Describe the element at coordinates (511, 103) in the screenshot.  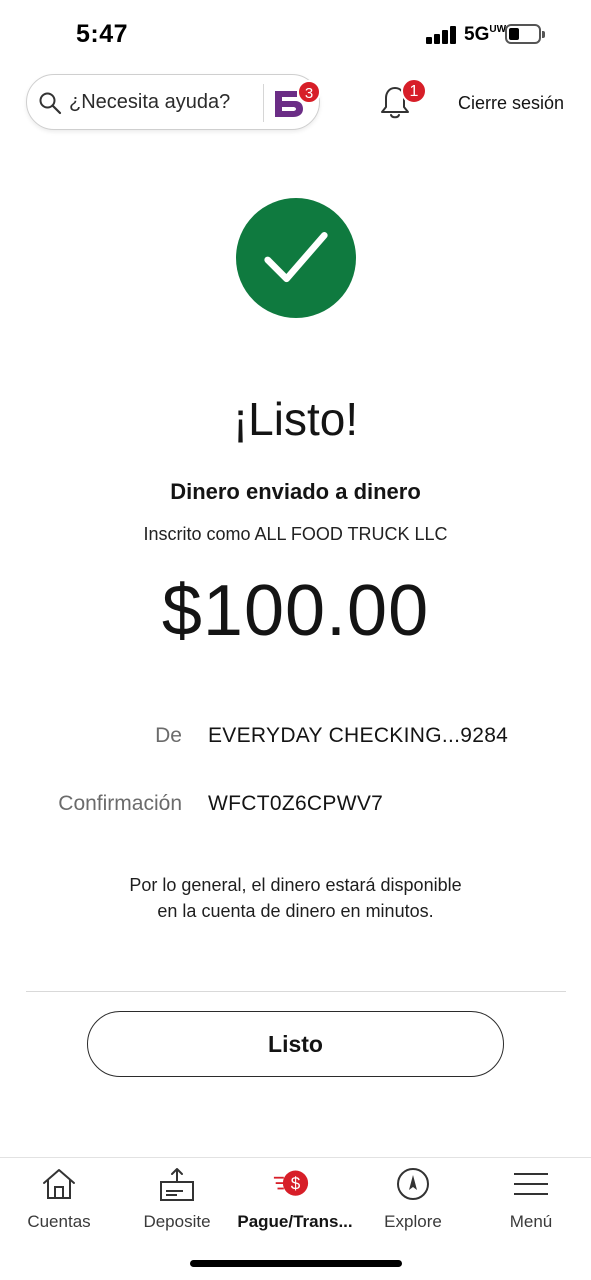
I see `logout-link: Cierre sesión` at that location.